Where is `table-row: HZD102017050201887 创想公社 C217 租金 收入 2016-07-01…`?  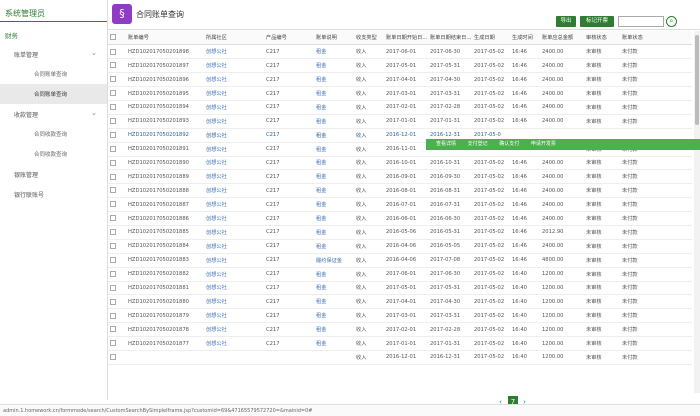 table-row: HZD102017050201887 创想公社 C217 租金 收入 2016-07-01… is located at coordinates (400, 205).